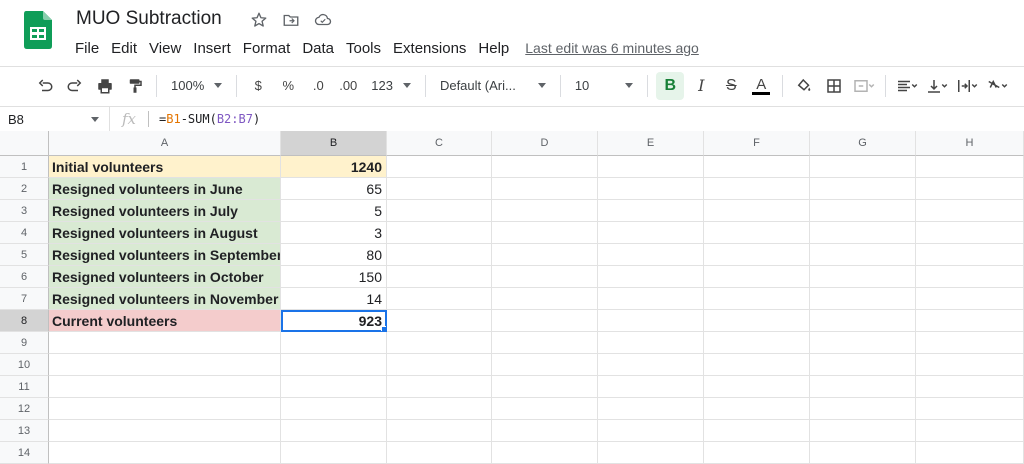  What do you see at coordinates (165, 453) in the screenshot?
I see `cell-a14` at bounding box center [165, 453].